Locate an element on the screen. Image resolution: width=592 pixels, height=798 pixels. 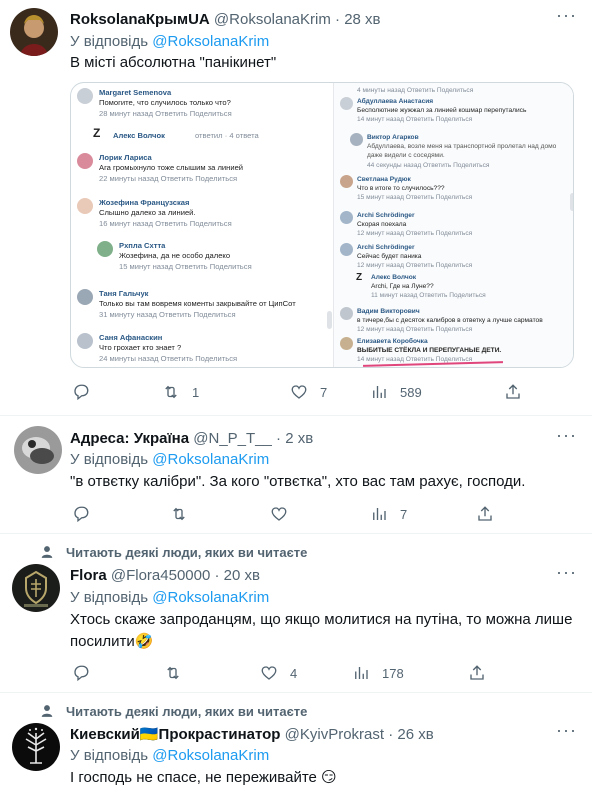
views-button: 7 is located at coordinates (388, 514).